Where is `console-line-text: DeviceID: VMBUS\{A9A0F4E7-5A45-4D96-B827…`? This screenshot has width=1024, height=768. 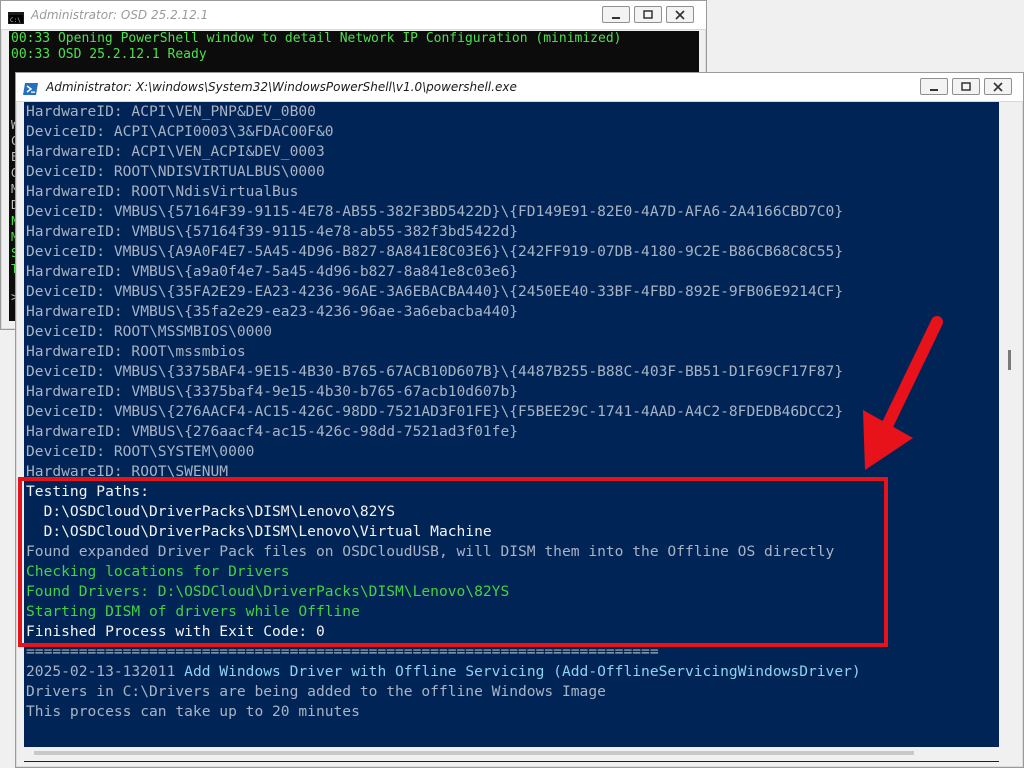 console-line-text: DeviceID: VMBUS\{A9A0F4E7-5A45-4D96-B827… is located at coordinates (435, 251).